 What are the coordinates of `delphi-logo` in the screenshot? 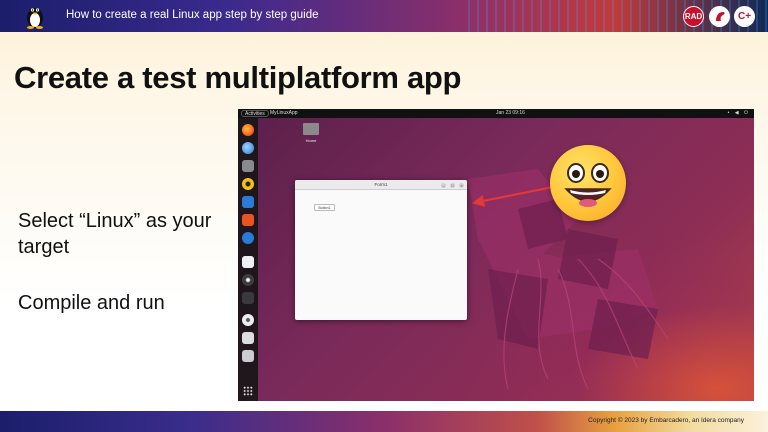 It's located at (719, 16).